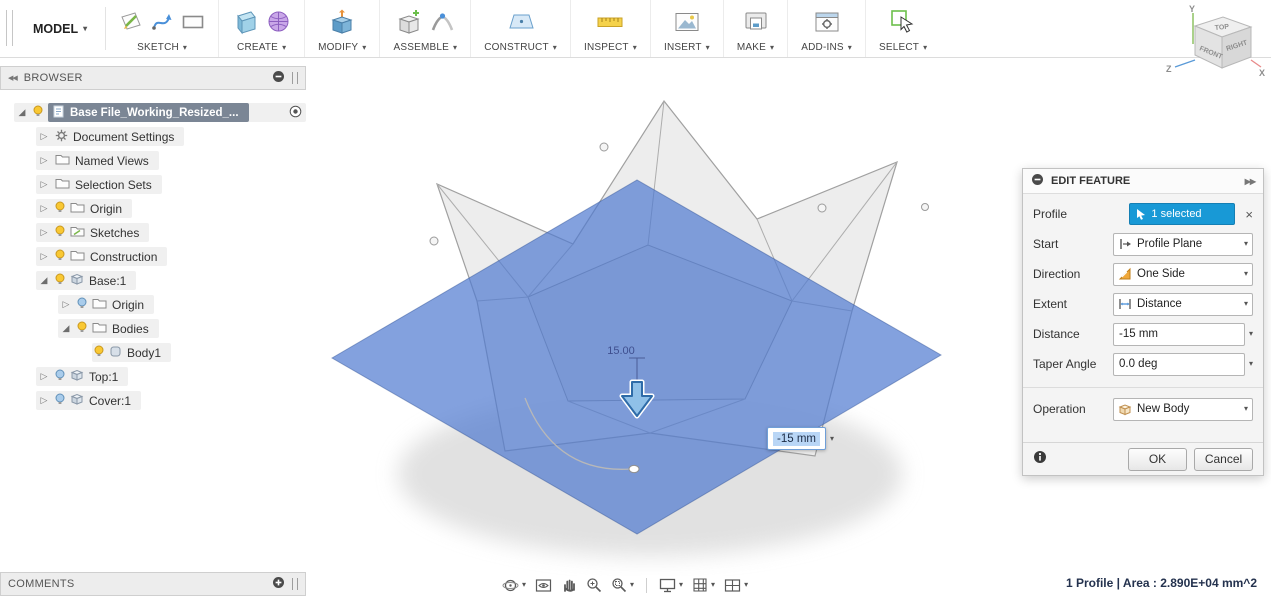 Image resolution: width=1271 pixels, height=600 pixels. Describe the element at coordinates (162, 47) in the screenshot. I see `sketch-menu: SKETCH ▾` at that location.